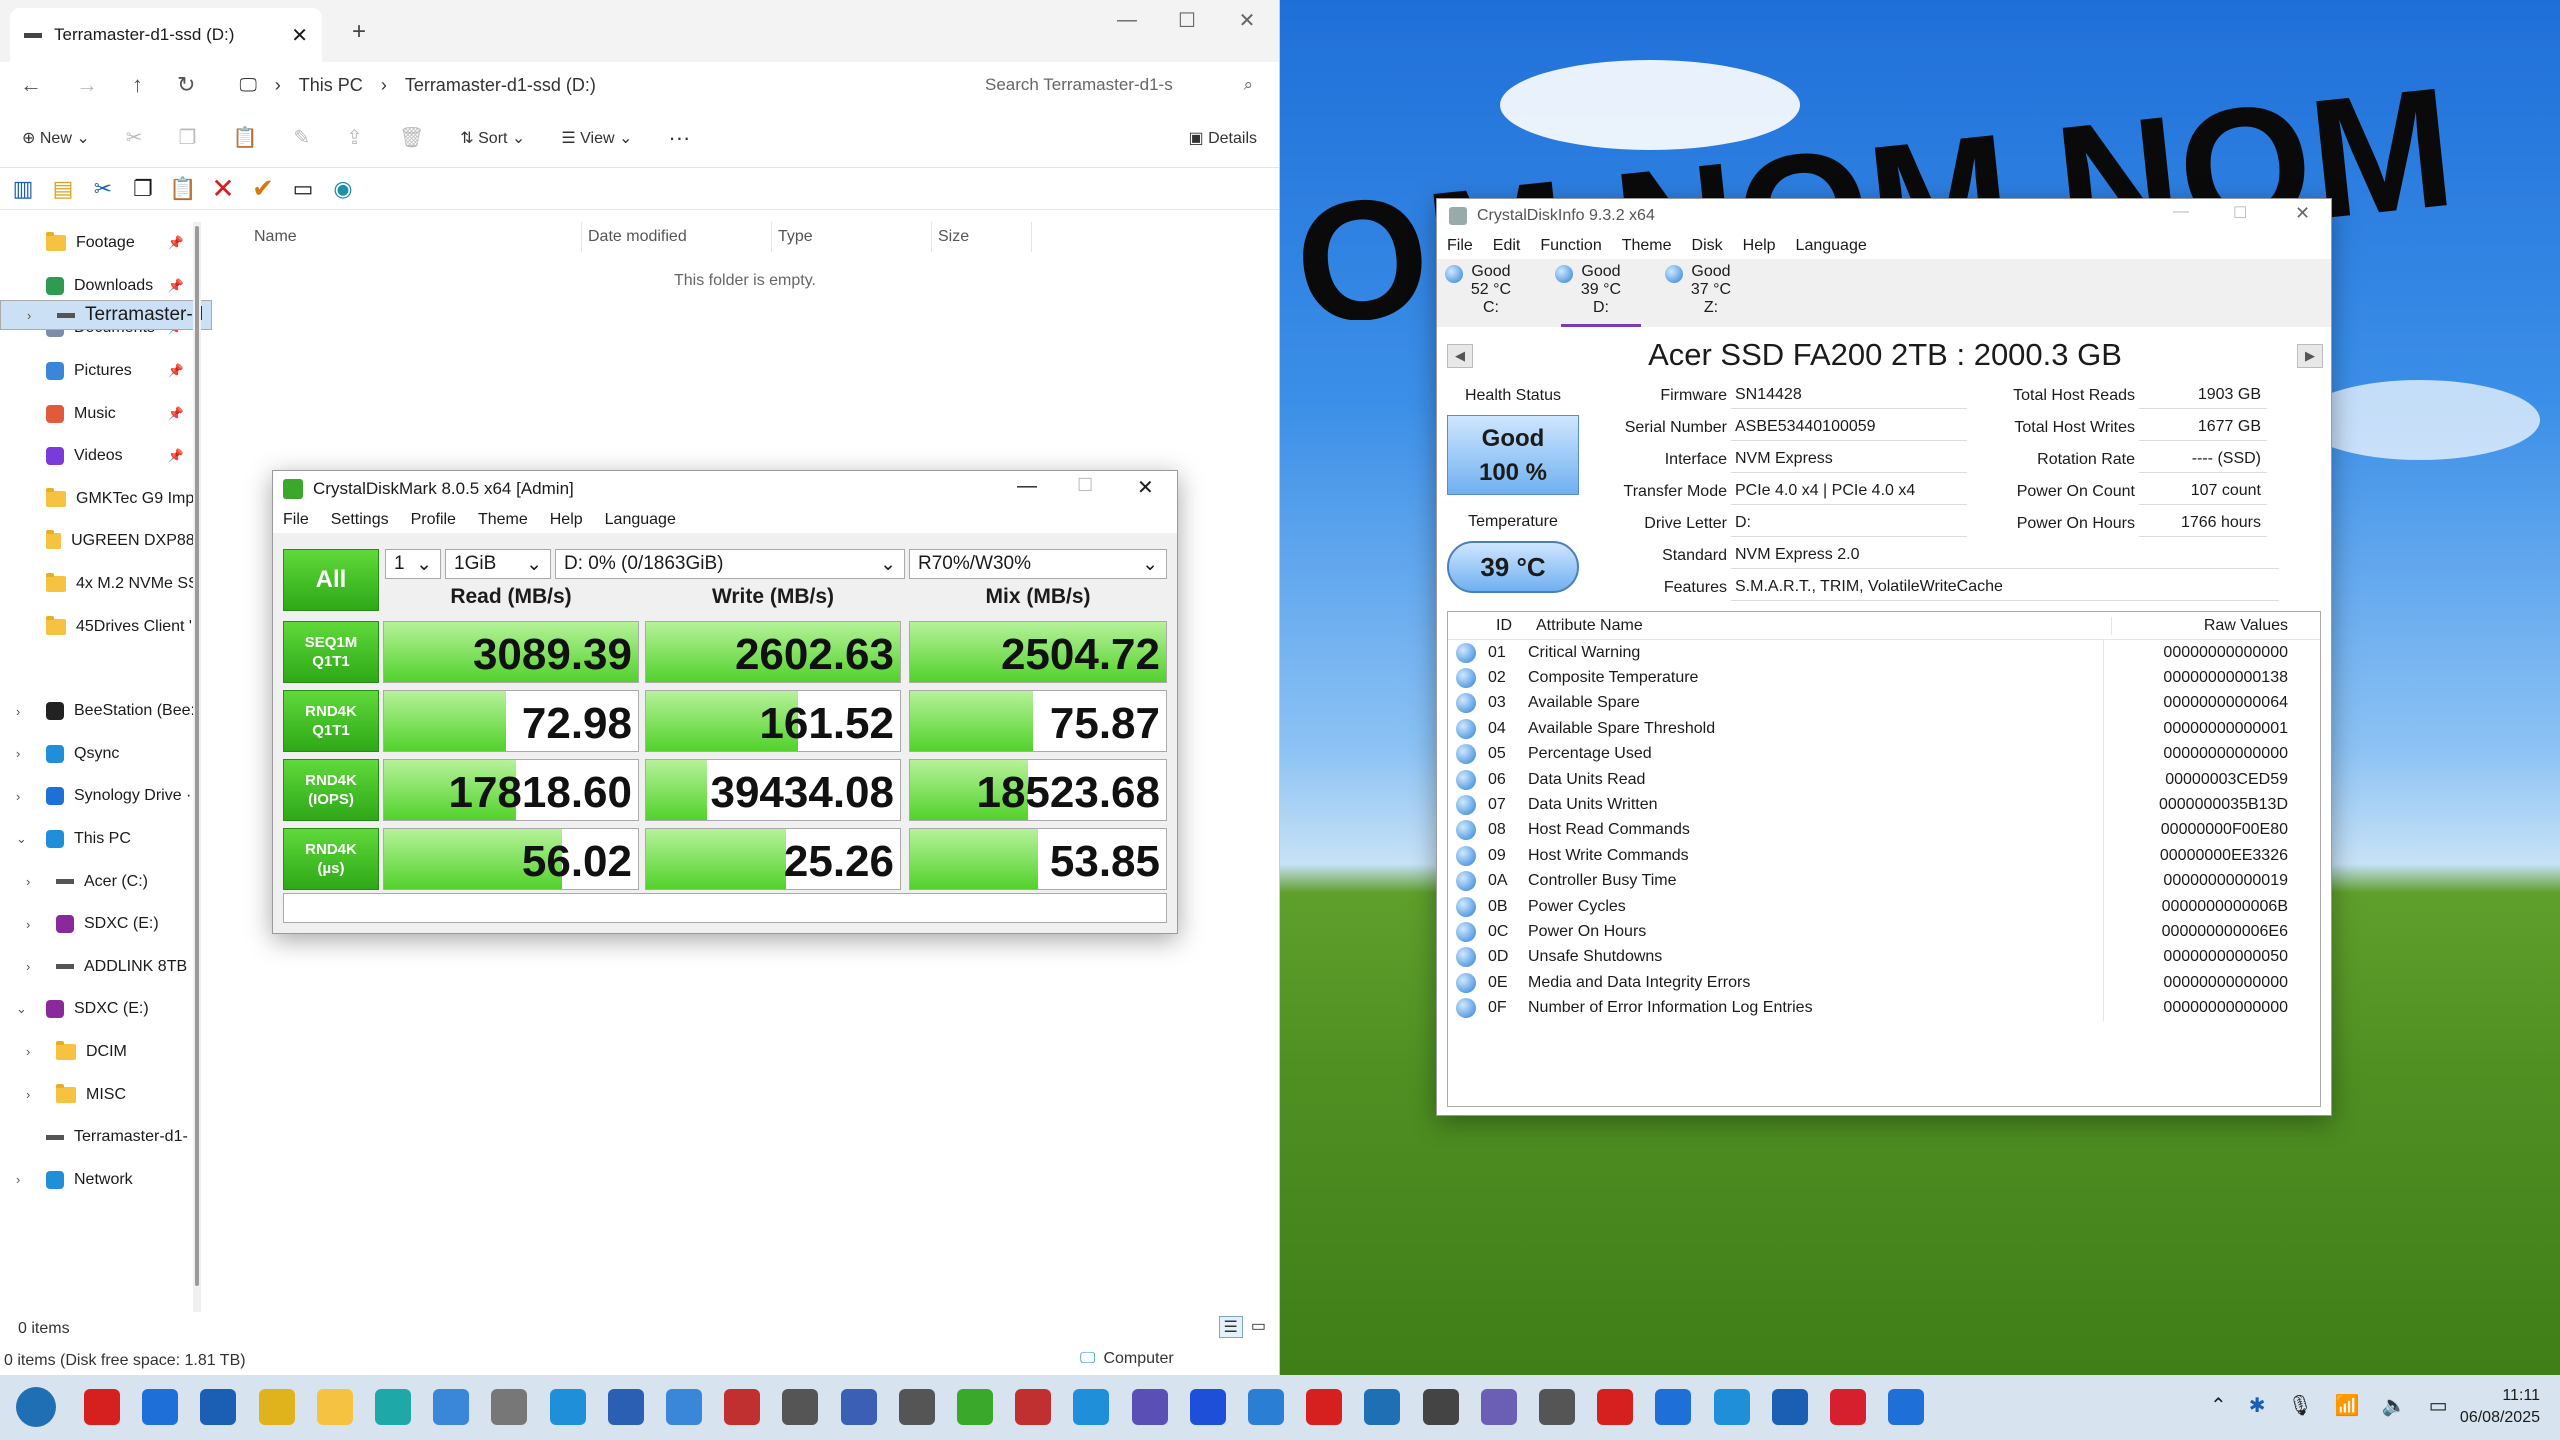 The height and width of the screenshot is (1440, 2560). I want to click on health-status-badge: Good 100 %, so click(1513, 455).